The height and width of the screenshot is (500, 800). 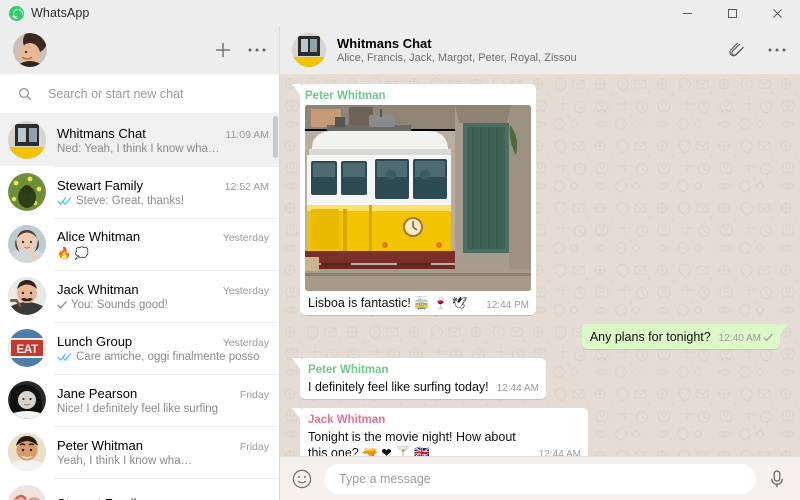 What do you see at coordinates (16, 13) in the screenshot?
I see `whatsapp-logo-icon` at bounding box center [16, 13].